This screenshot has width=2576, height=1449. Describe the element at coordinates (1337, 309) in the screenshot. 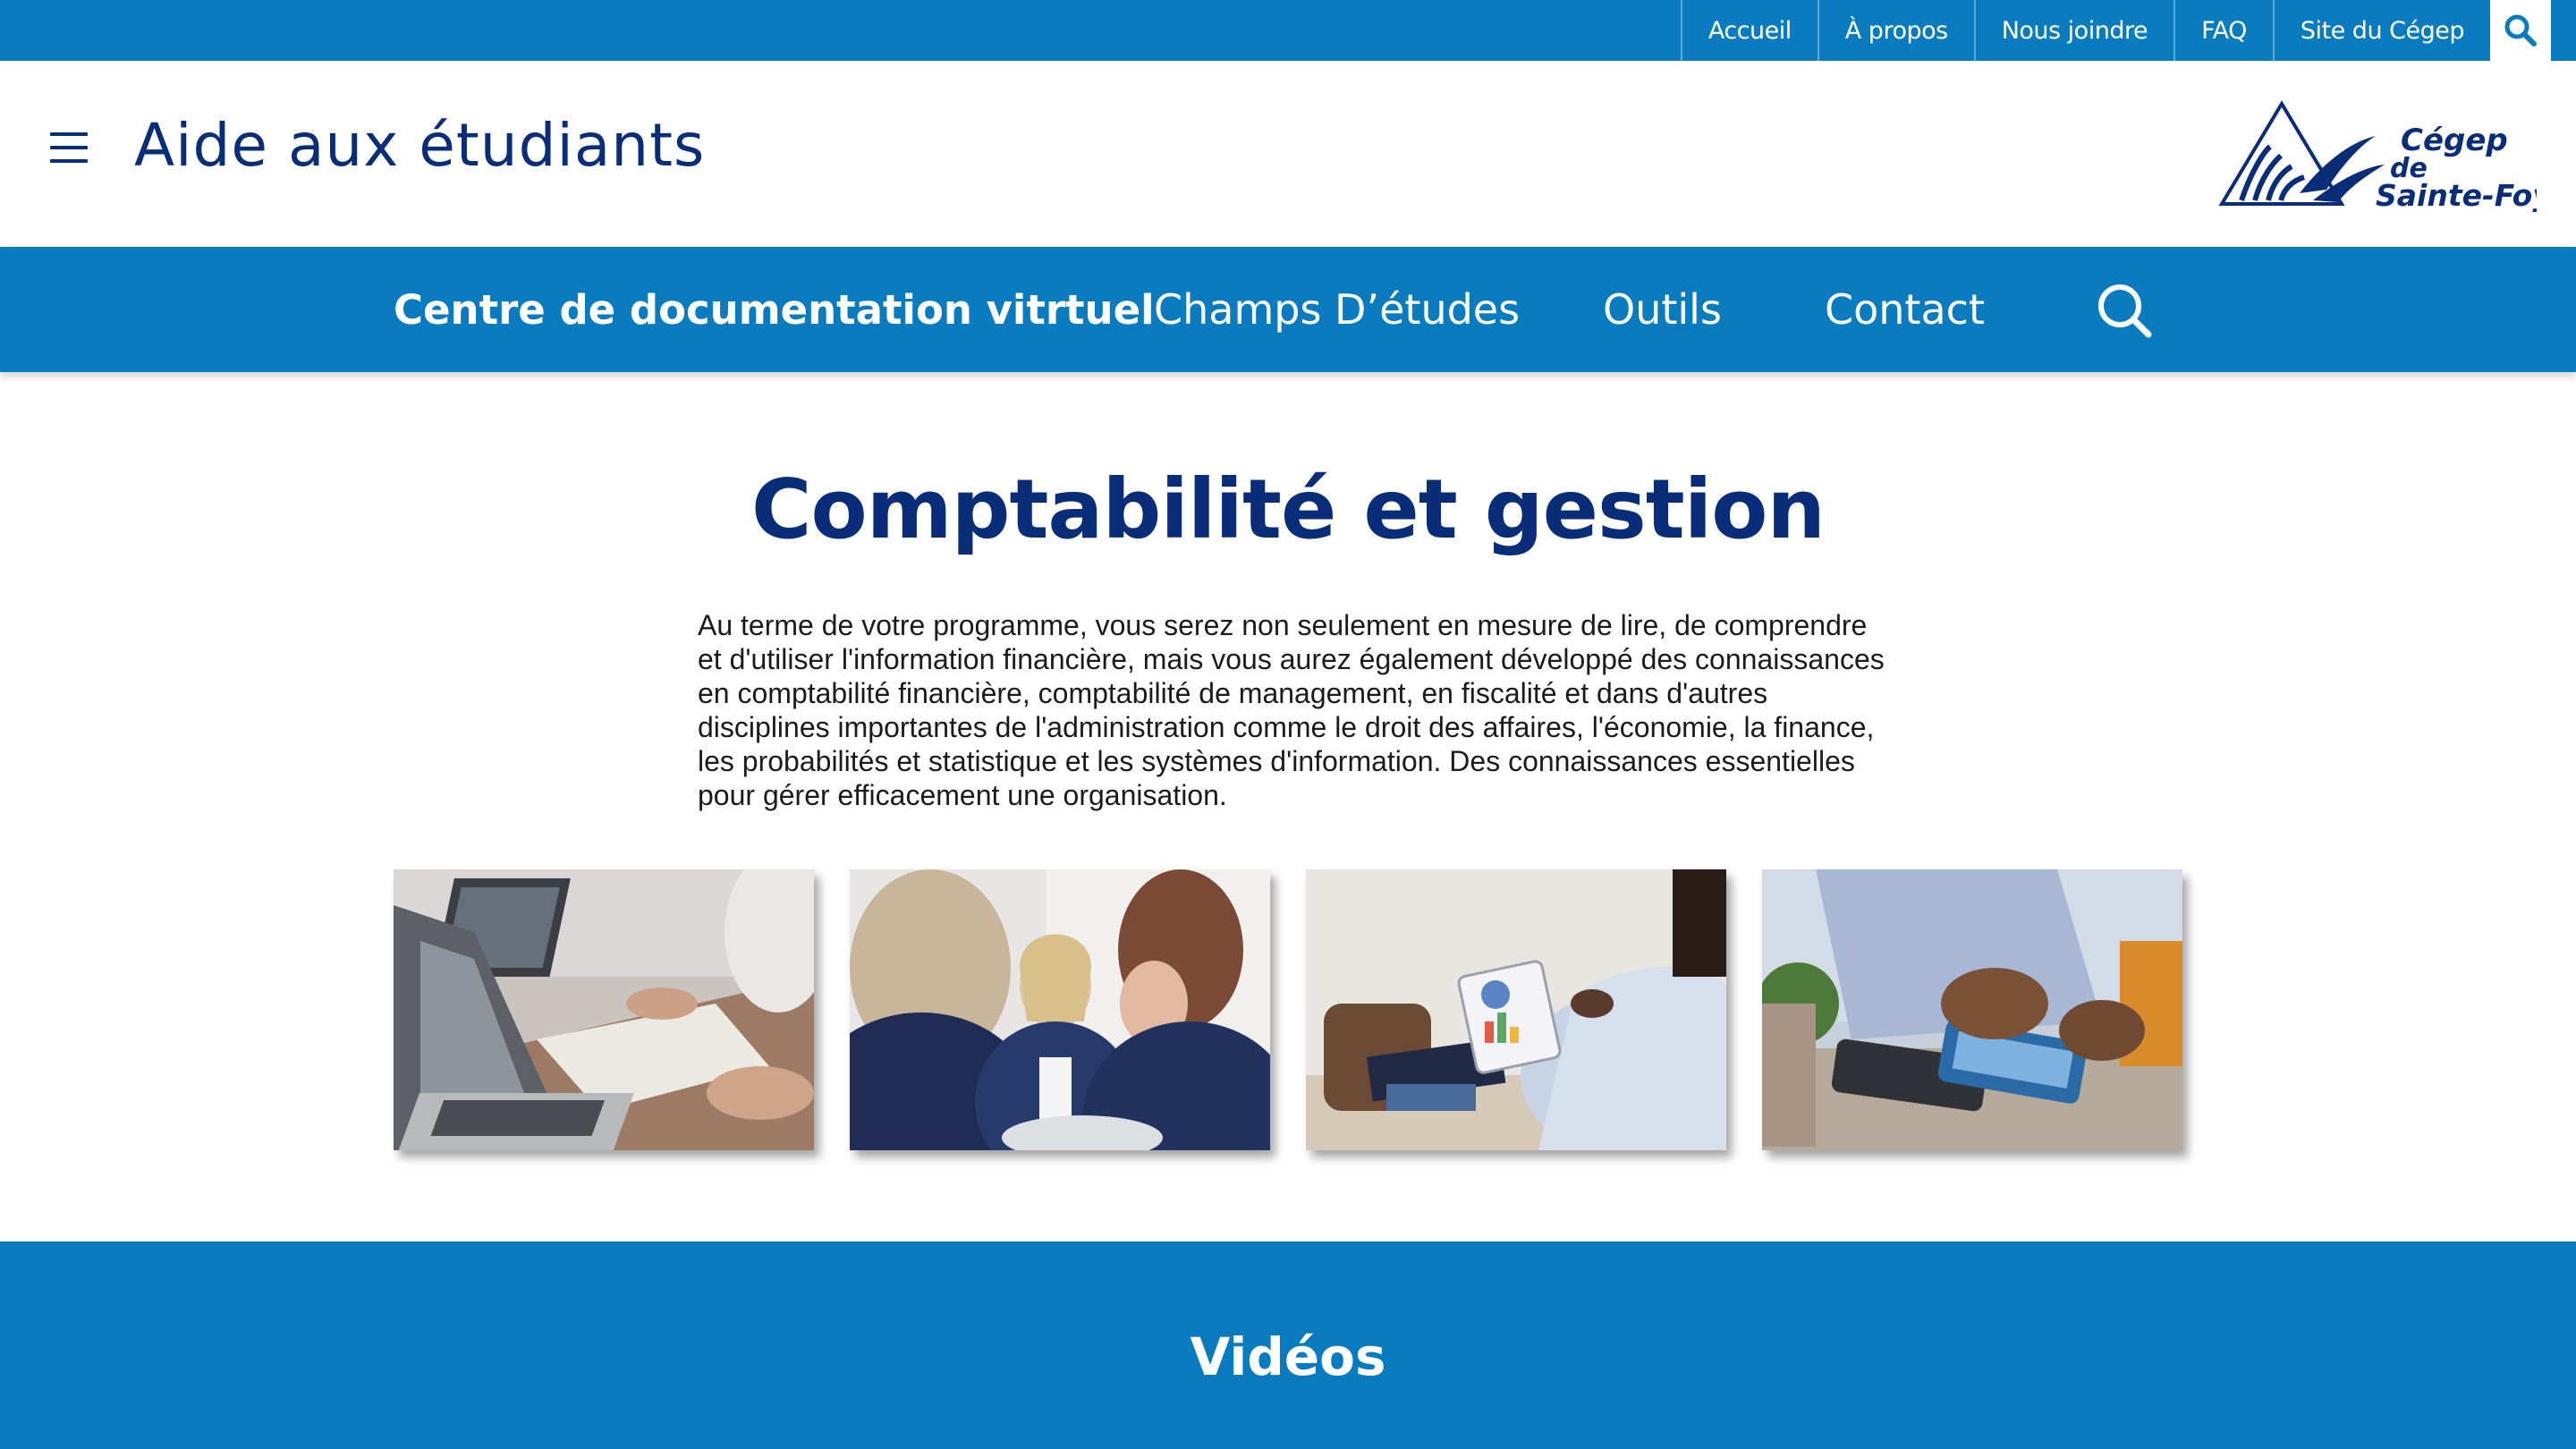

I see `nav-item-champs-etudes: Champs D’études` at that location.